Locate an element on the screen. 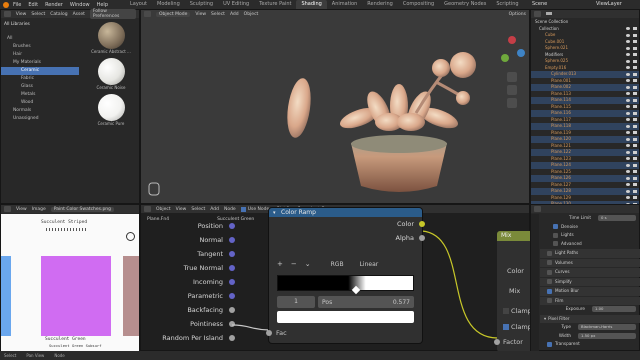 The width and height of the screenshot is (640, 360). mix-input-factor: Factor is located at coordinates (508, 342).